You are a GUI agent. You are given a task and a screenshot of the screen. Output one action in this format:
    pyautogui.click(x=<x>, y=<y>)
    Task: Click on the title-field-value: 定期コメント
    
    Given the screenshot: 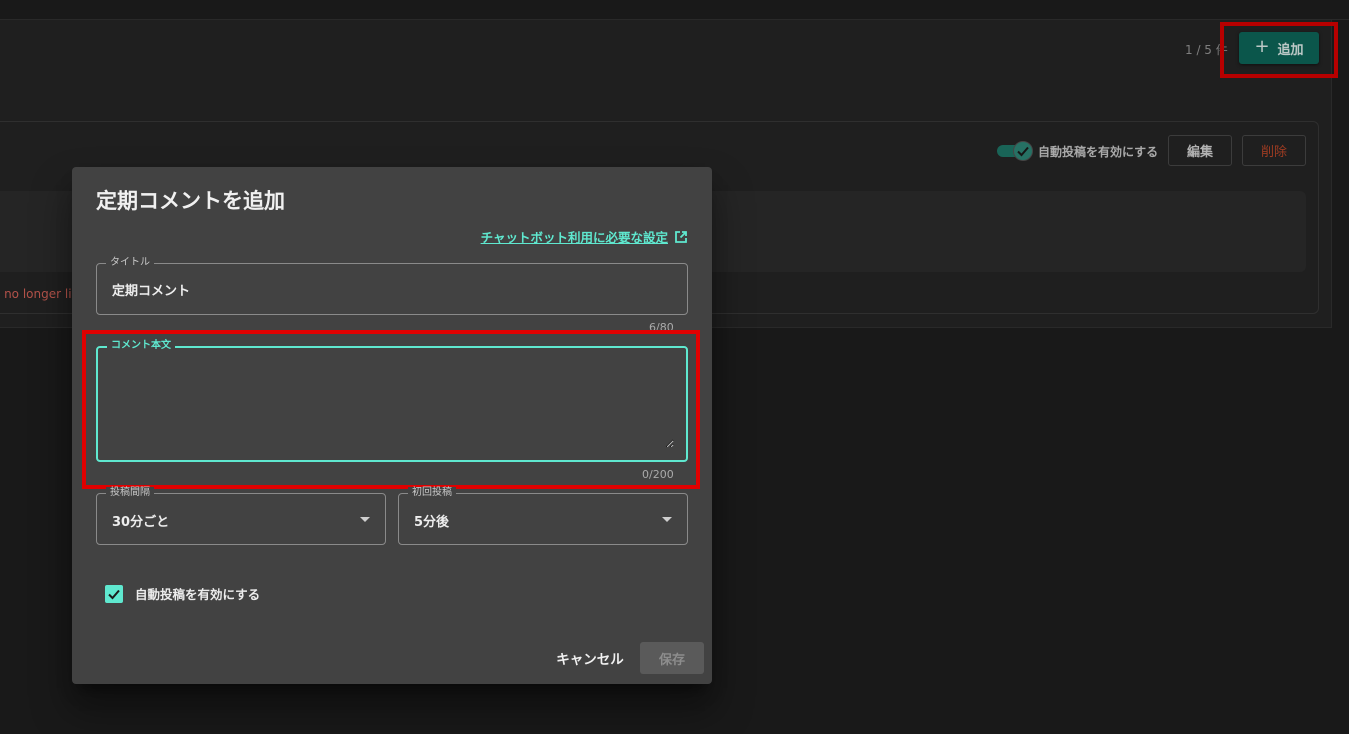 What is the action you would take?
    pyautogui.click(x=151, y=291)
    